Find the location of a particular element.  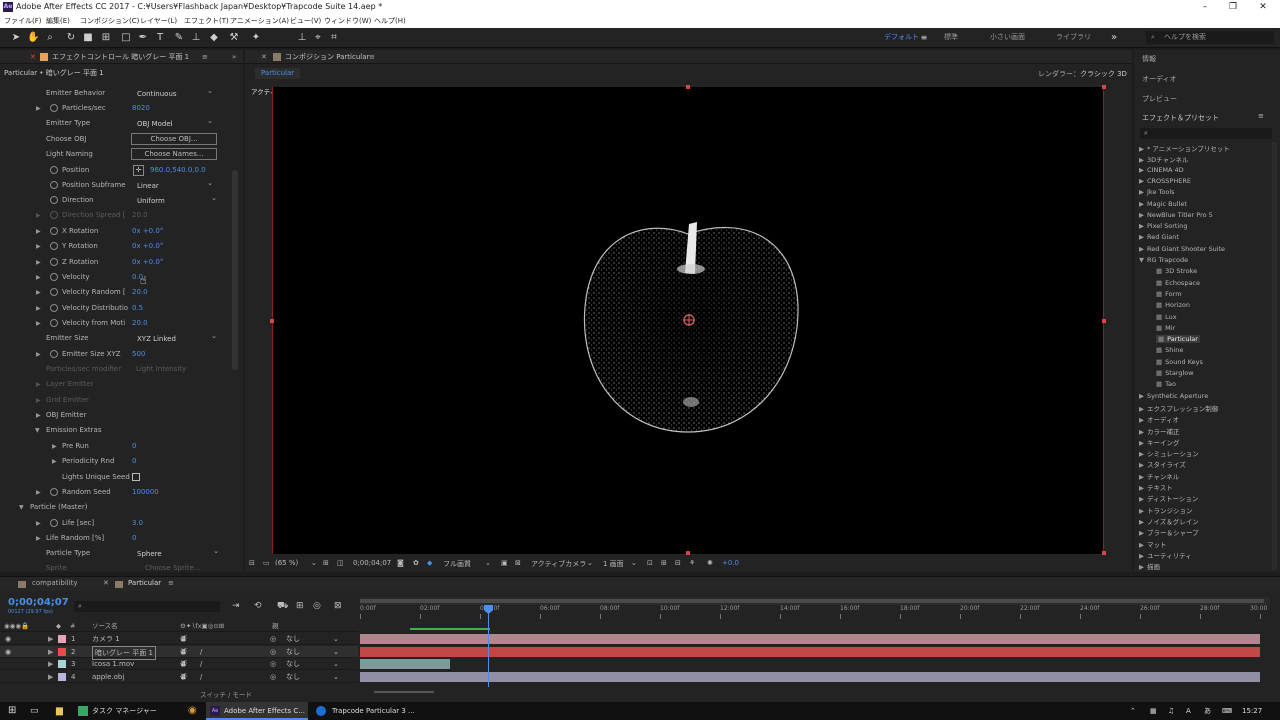

effect-category-item: ▼ RG Trapcode is located at coordinates (1163, 260).